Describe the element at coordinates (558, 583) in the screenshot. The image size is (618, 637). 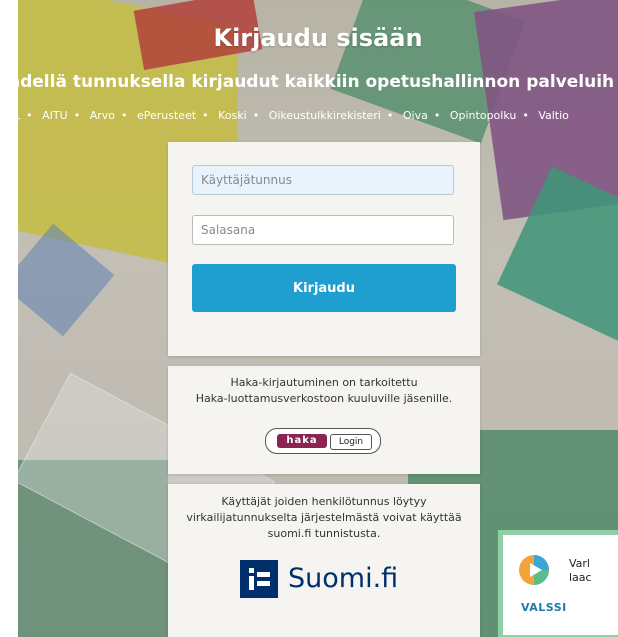
I see `valssi-banner: VALSSI Varl laac` at that location.